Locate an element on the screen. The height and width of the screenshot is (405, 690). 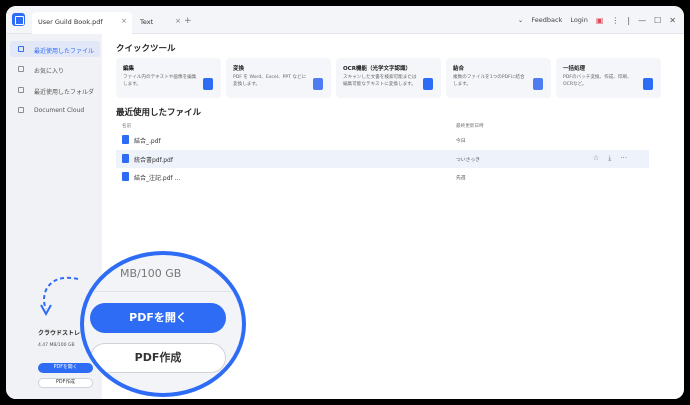
more-icon: ⋮ is located at coordinates (615, 20).